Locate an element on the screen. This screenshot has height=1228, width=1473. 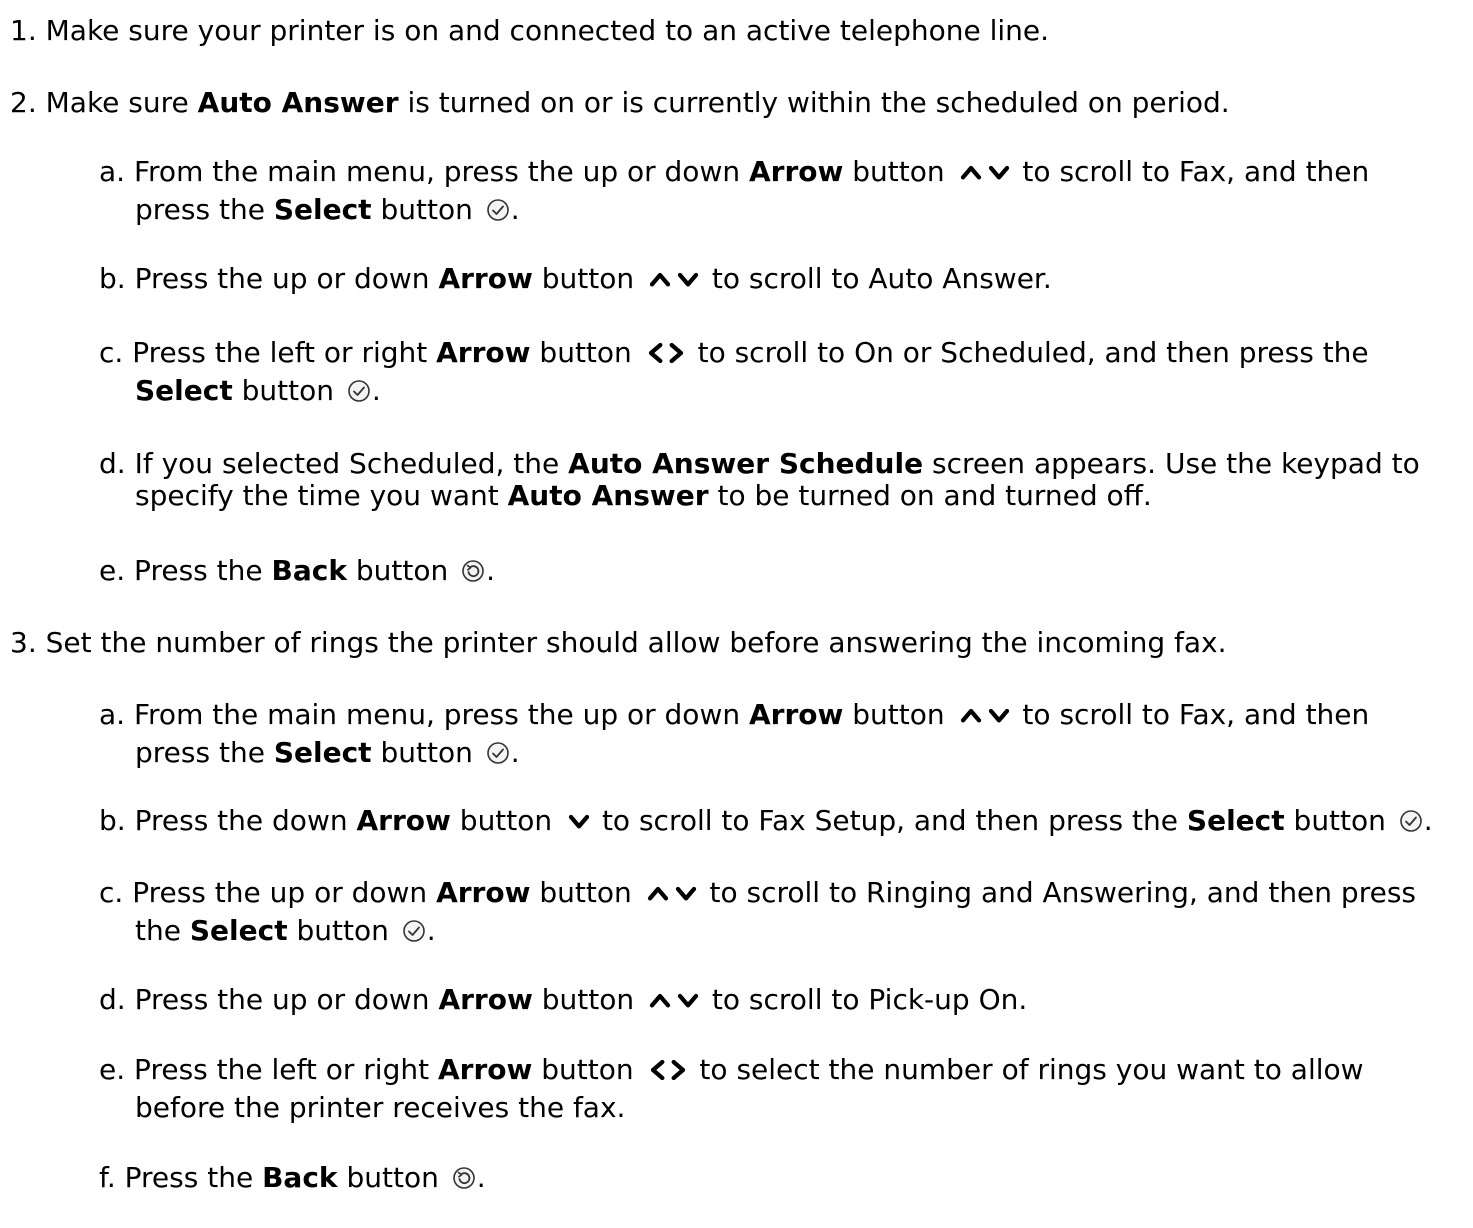
substep-letter: f. is located at coordinates (107, 1177).